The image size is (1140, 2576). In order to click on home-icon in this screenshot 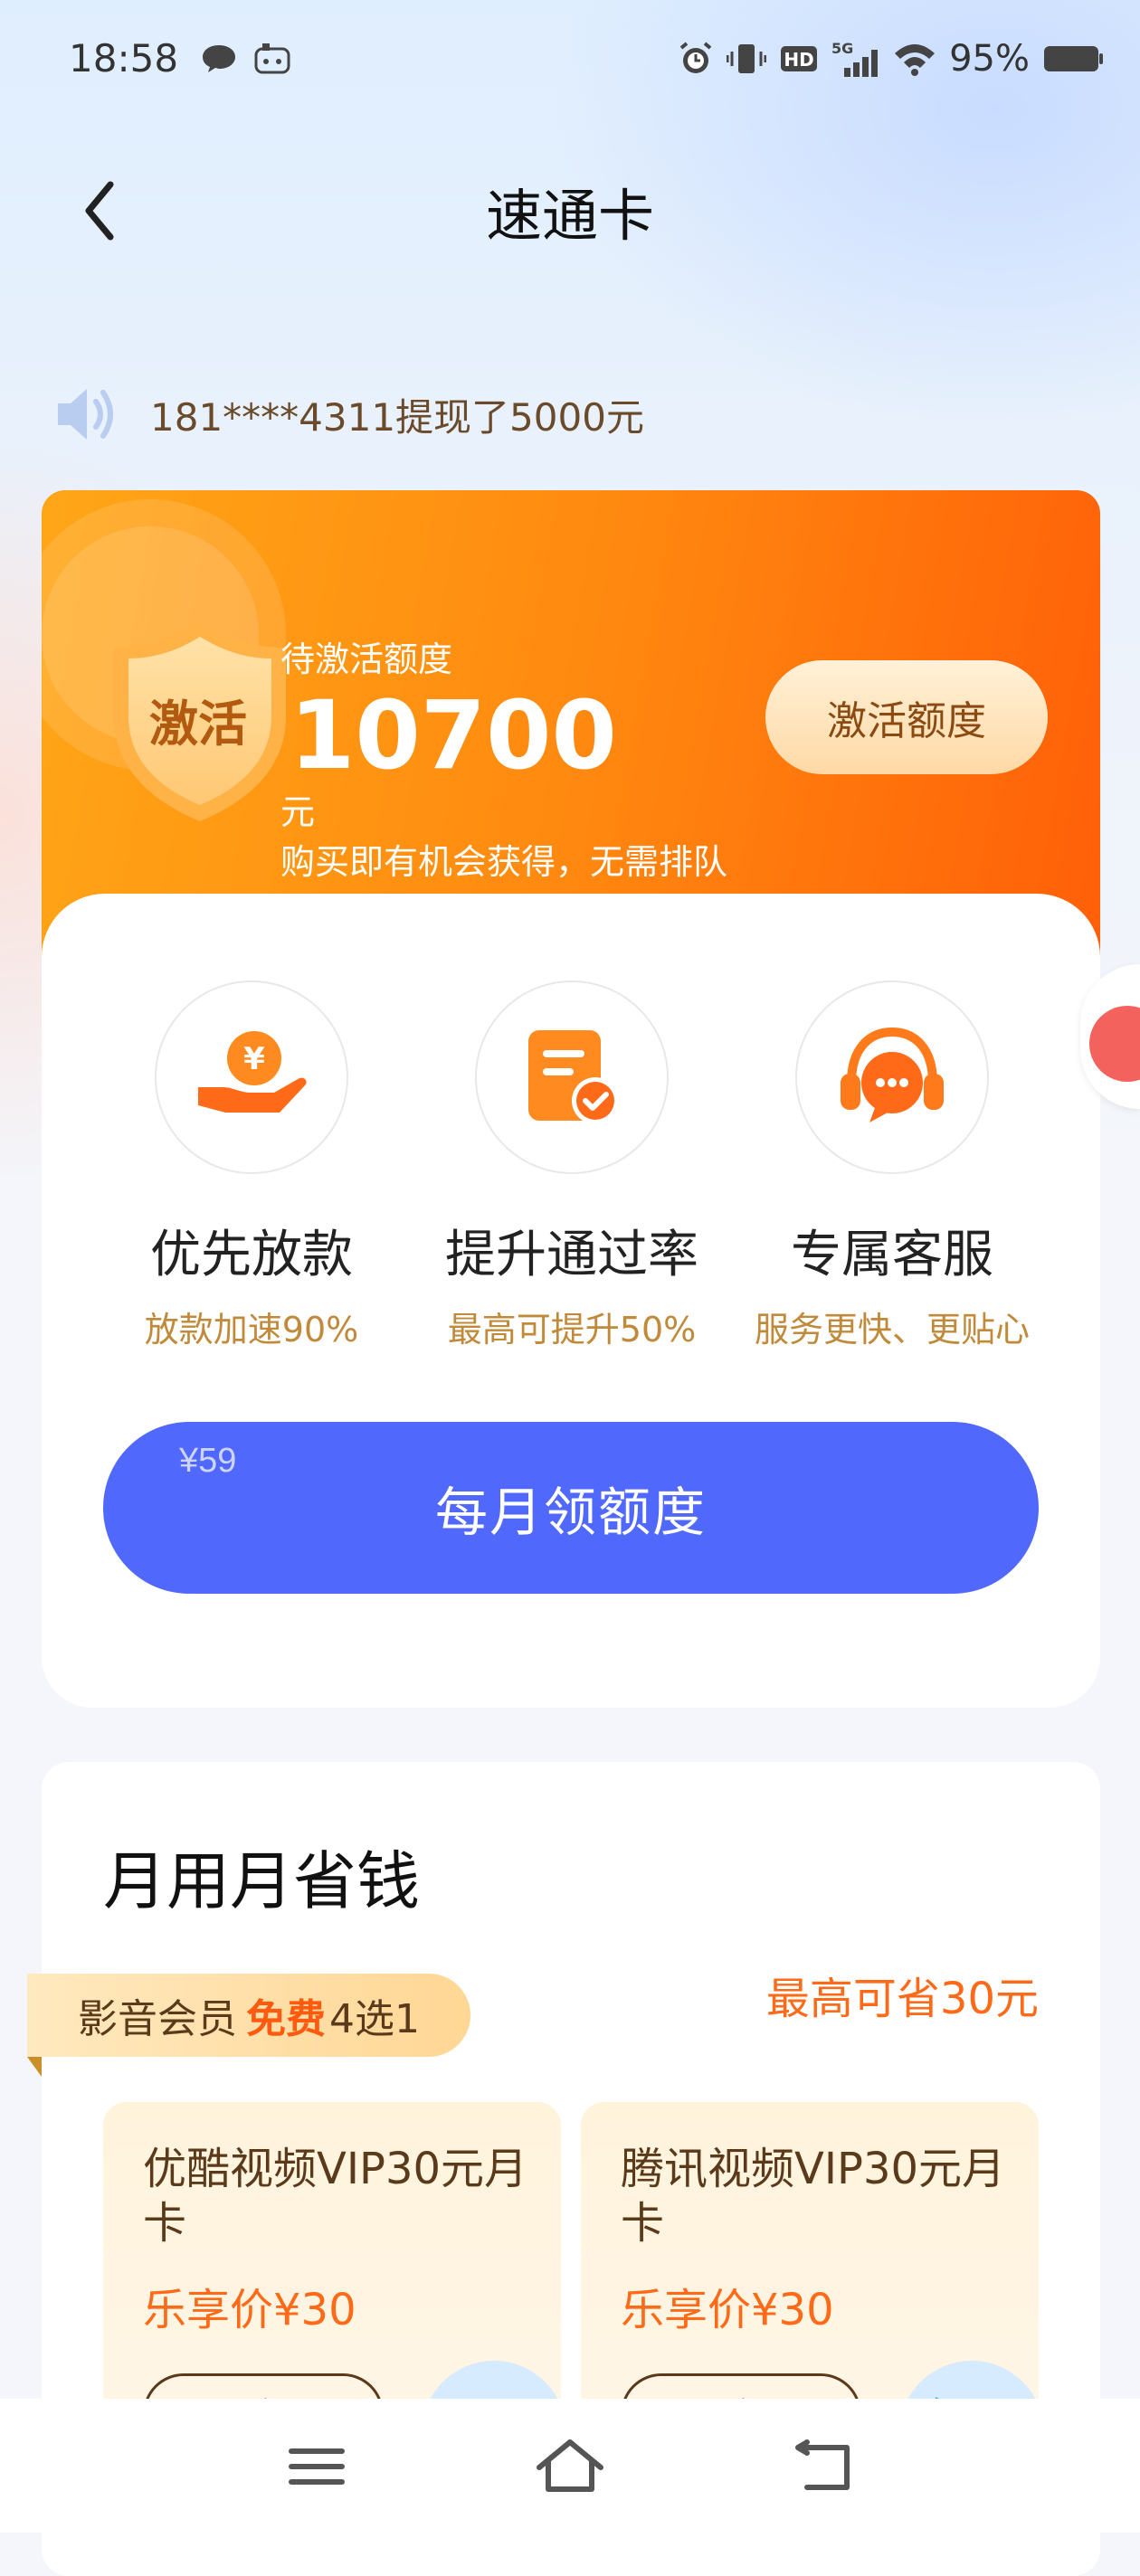, I will do `click(570, 2467)`.